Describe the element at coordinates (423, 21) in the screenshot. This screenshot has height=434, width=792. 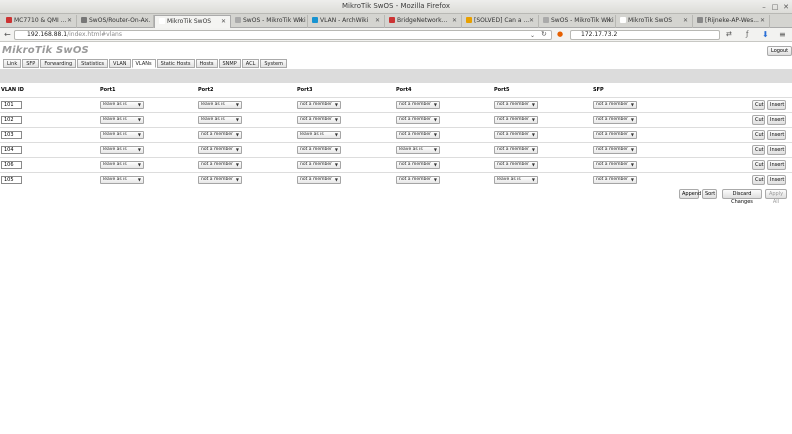
I see `tab-5: BridgeNetwork... ✕` at that location.